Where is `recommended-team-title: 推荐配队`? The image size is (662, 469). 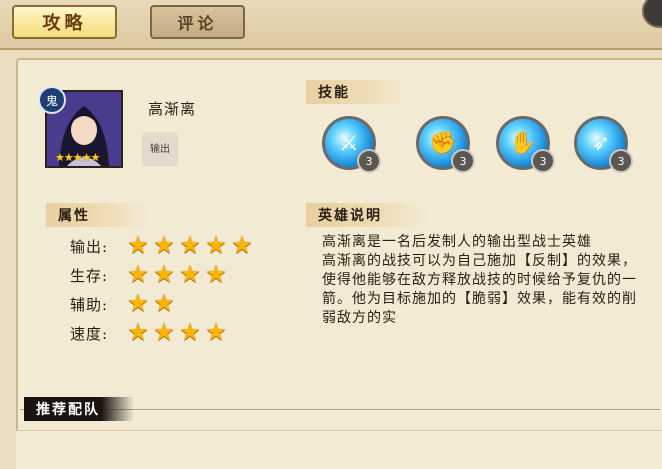 recommended-team-title: 推荐配队 is located at coordinates (79, 409).